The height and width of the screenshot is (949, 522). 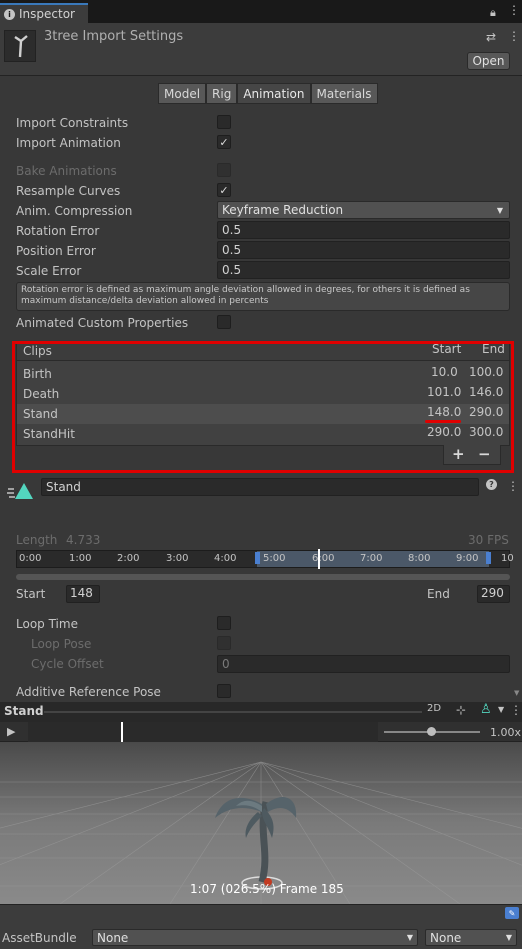 What do you see at coordinates (224, 691) in the screenshot?
I see `additive-reference-pose-checkbox` at bounding box center [224, 691].